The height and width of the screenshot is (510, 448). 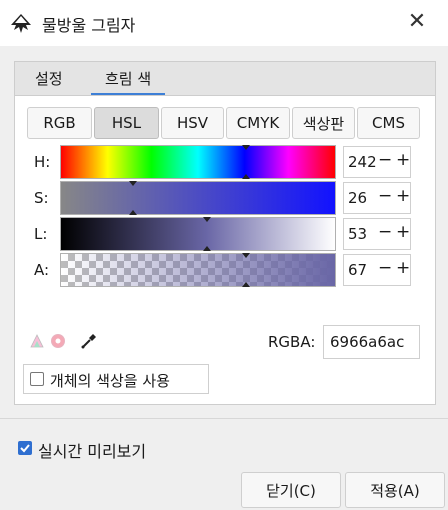 I want to click on color-picker-icon, so click(x=89, y=341).